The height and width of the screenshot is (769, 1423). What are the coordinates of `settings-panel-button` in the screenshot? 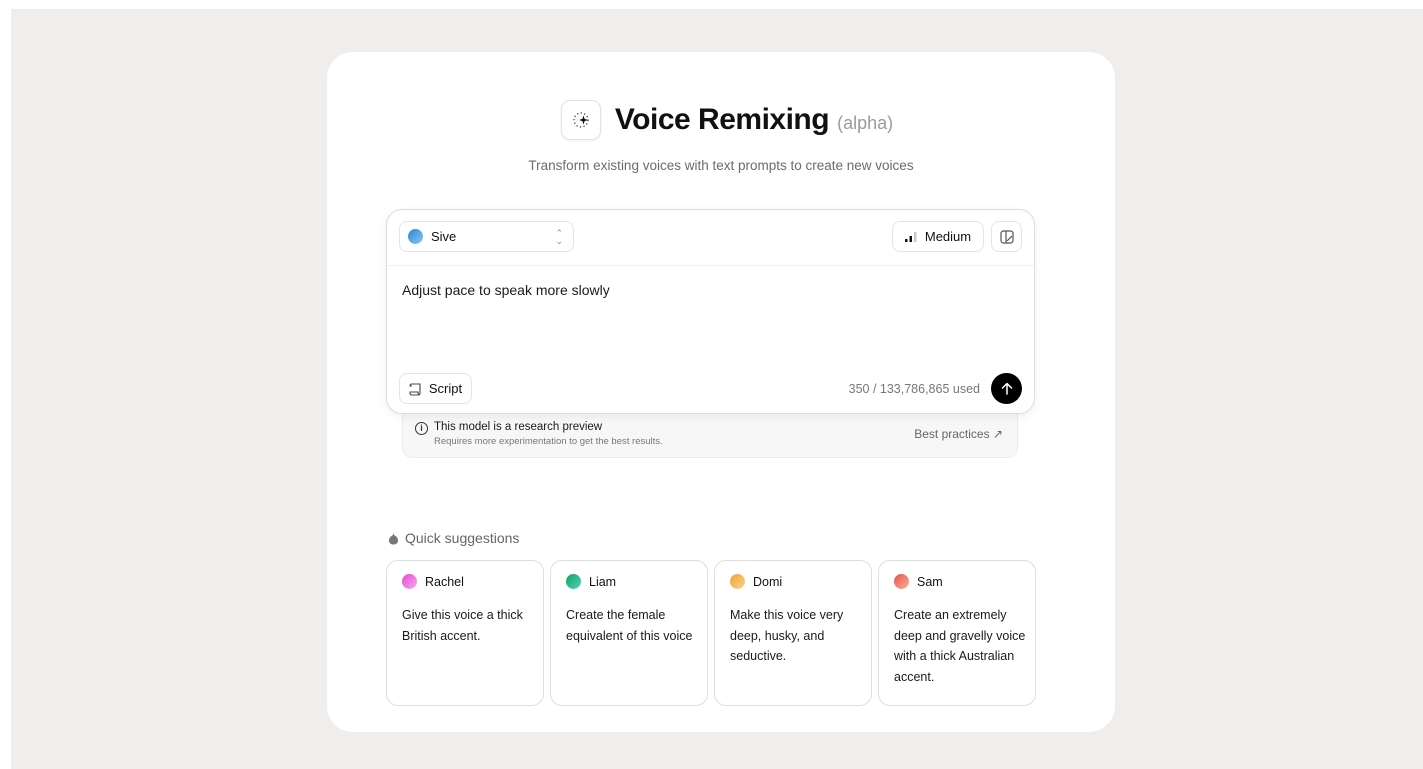 It's located at (1006, 236).